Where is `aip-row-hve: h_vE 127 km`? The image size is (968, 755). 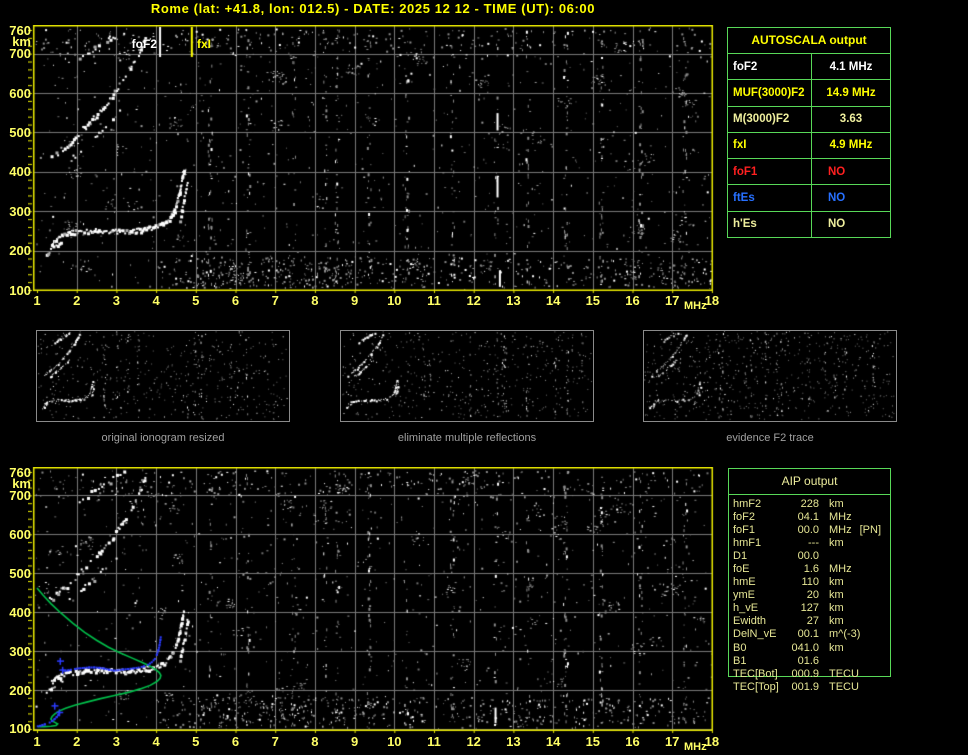
aip-row-hve: h_vE 127 km is located at coordinates (788, 608).